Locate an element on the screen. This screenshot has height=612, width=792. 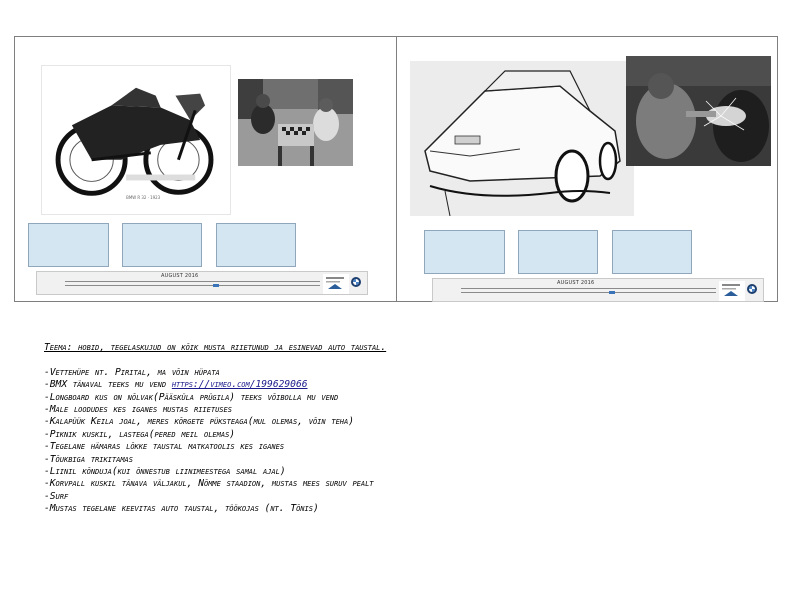
motorcycle-sketch-image: BMW R 32 · 1923 is located at coordinates (136, 140).